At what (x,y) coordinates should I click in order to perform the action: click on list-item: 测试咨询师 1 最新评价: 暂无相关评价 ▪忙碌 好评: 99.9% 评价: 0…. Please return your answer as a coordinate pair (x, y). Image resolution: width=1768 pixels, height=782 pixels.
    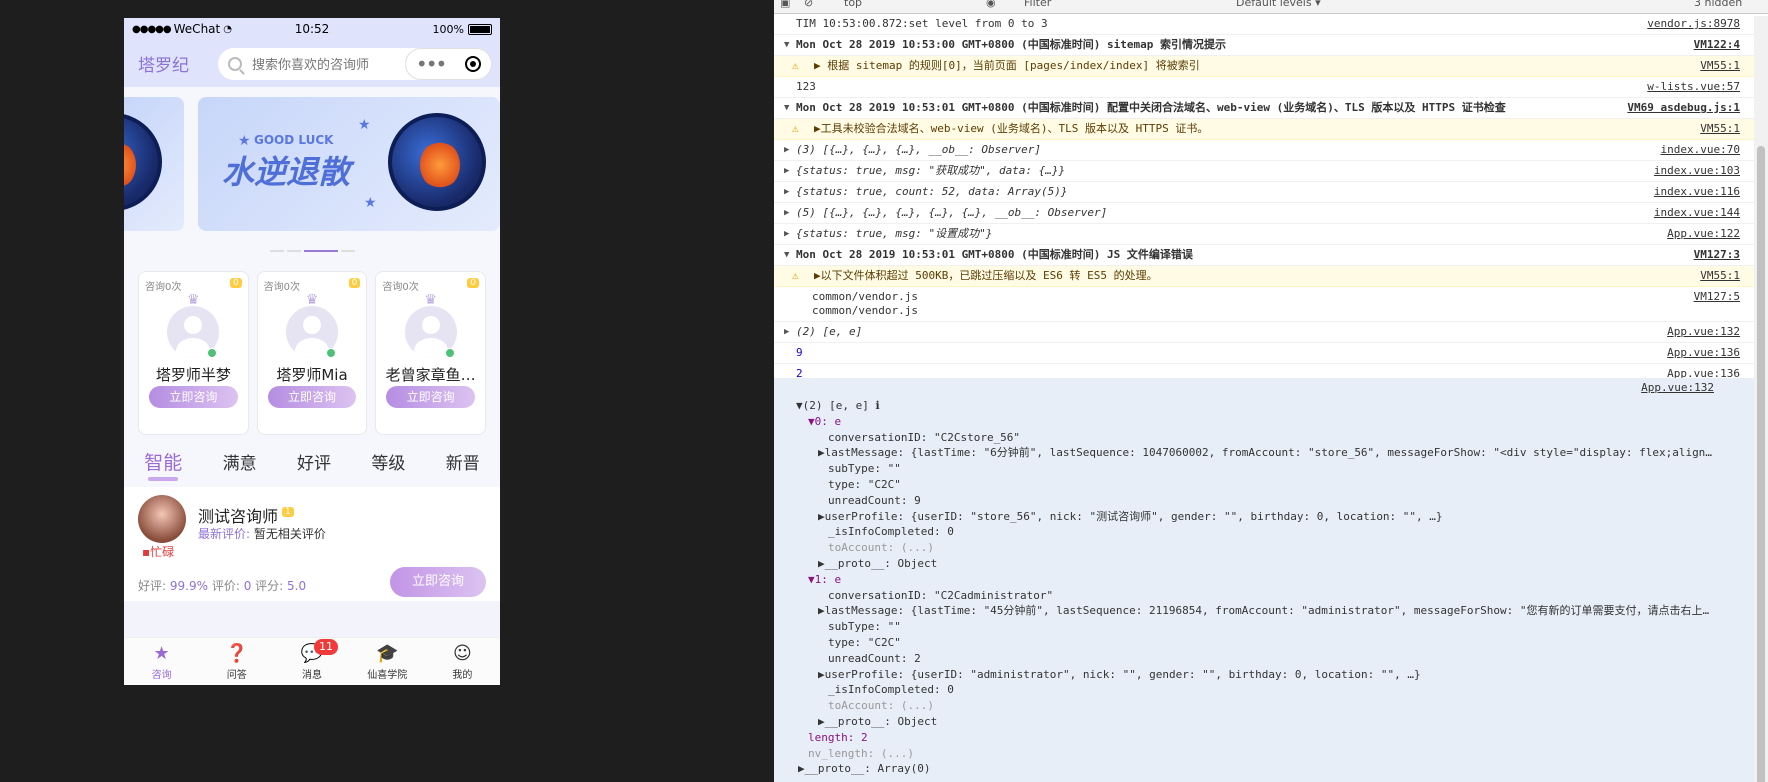
    Looking at the image, I should click on (312, 547).